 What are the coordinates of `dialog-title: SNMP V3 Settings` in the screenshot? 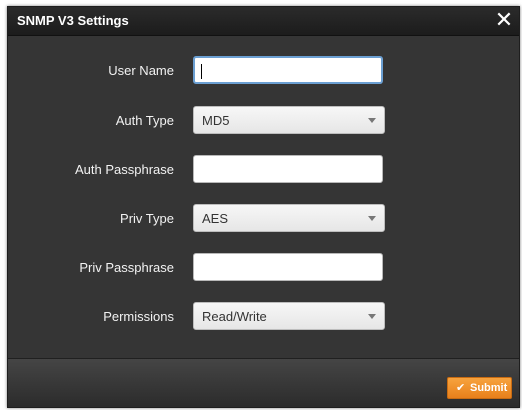 It's located at (73, 20).